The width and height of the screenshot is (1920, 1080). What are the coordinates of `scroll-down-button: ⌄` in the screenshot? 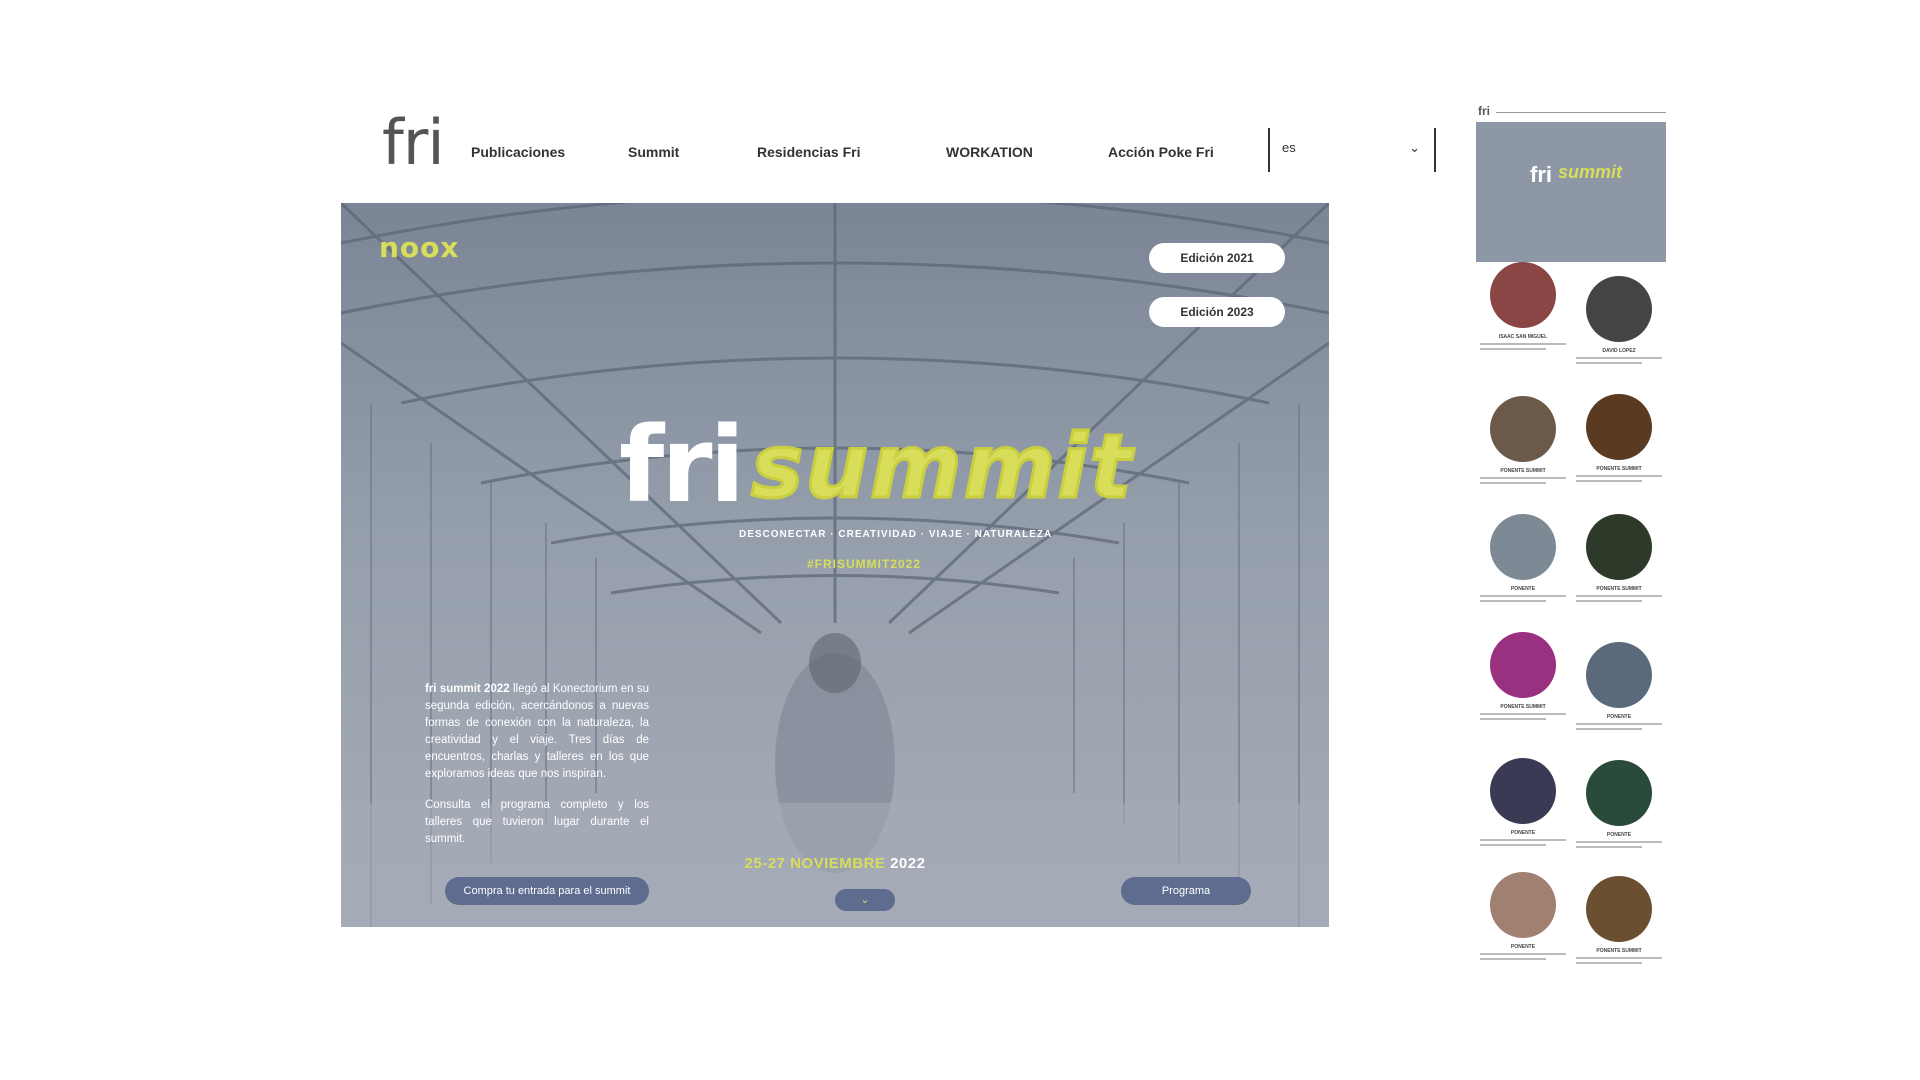 It's located at (865, 900).